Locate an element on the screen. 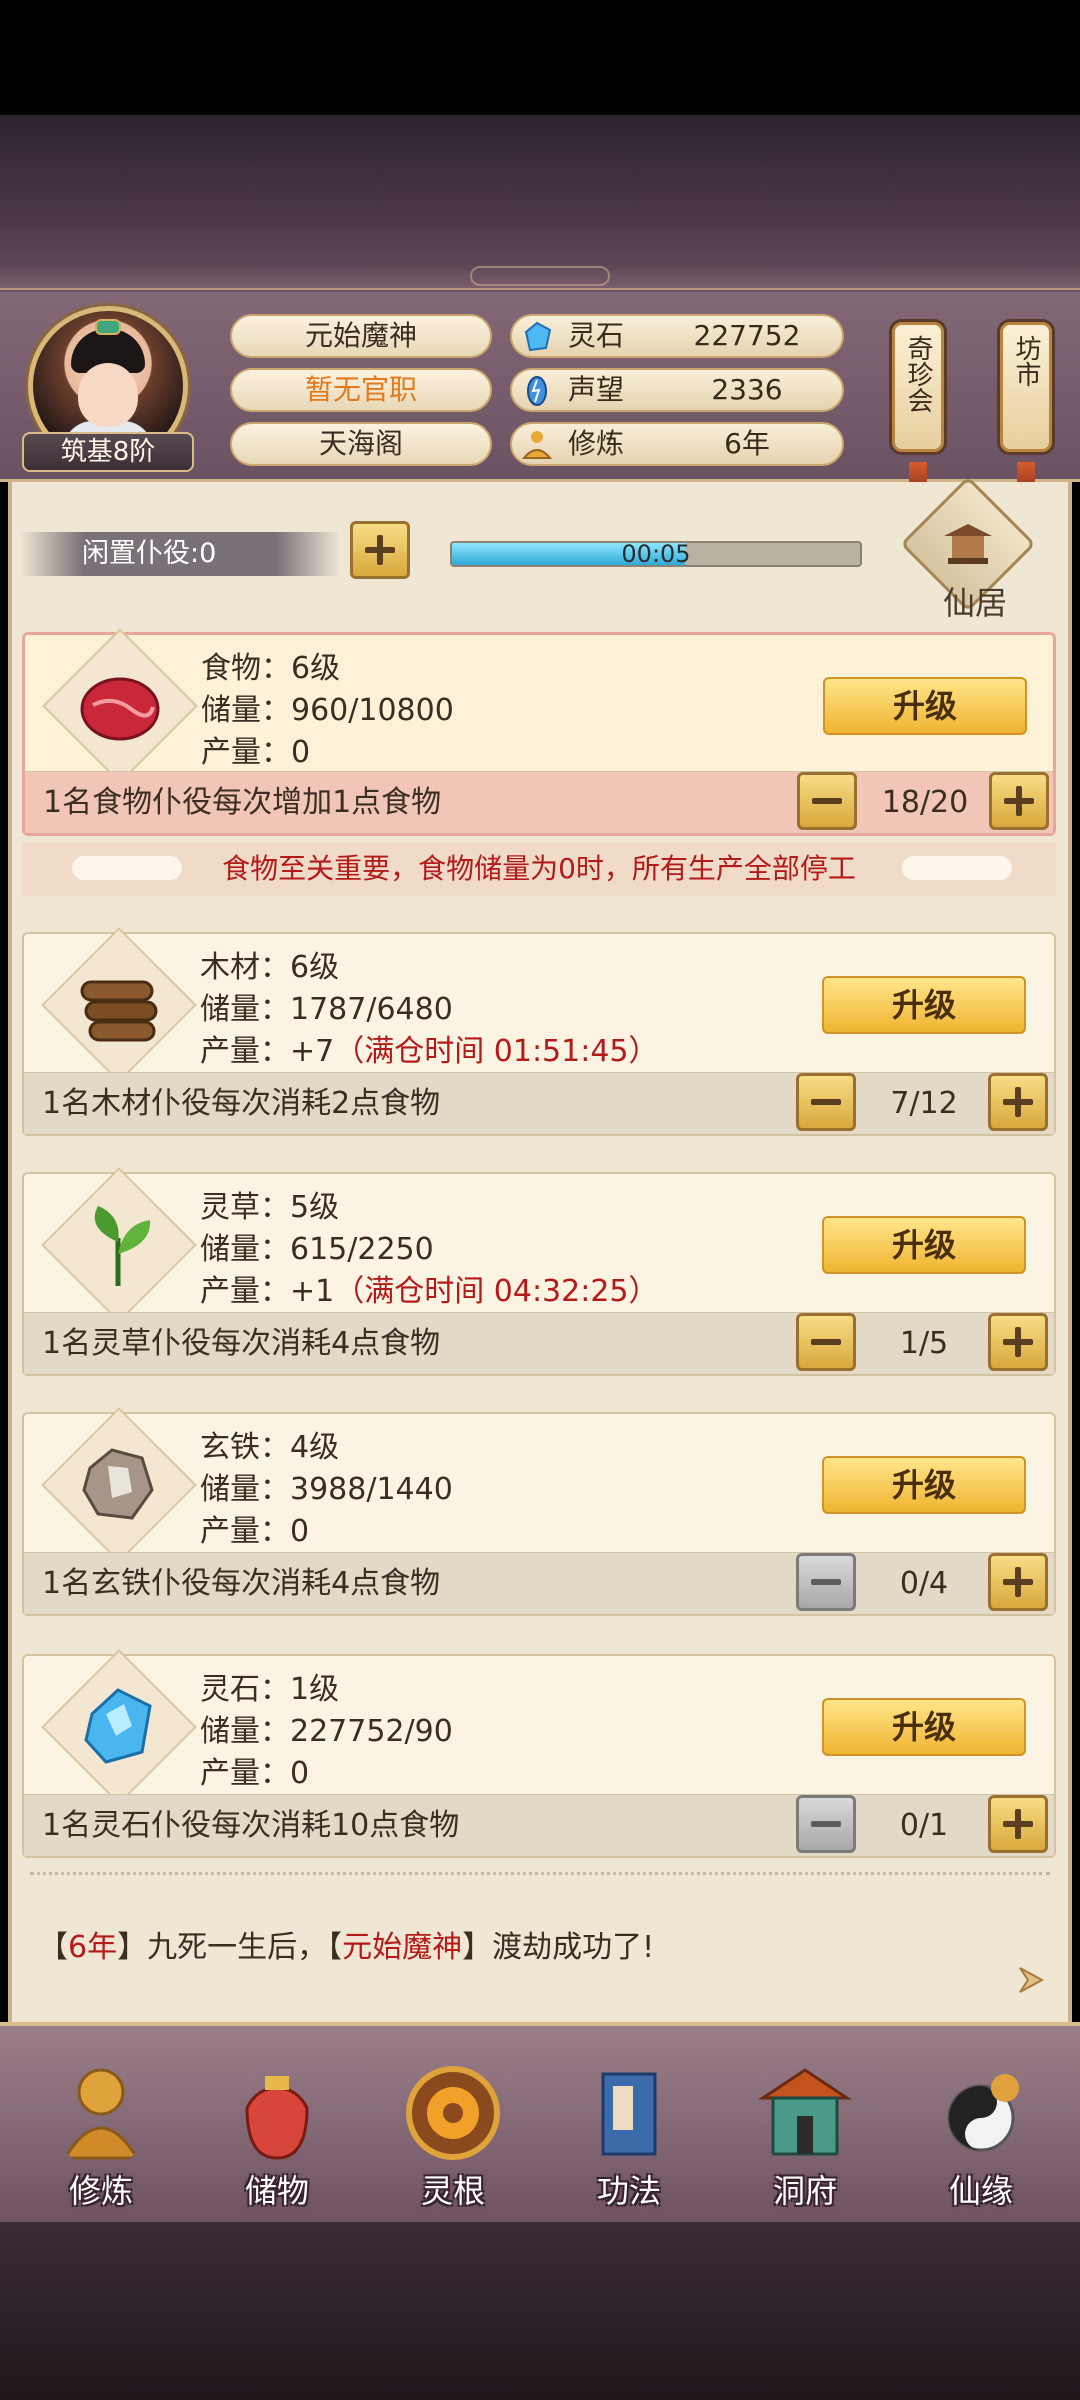 The height and width of the screenshot is (2400, 1080). worker-description: 1名灵石仆役每次消耗10点食物 is located at coordinates (251, 1825).